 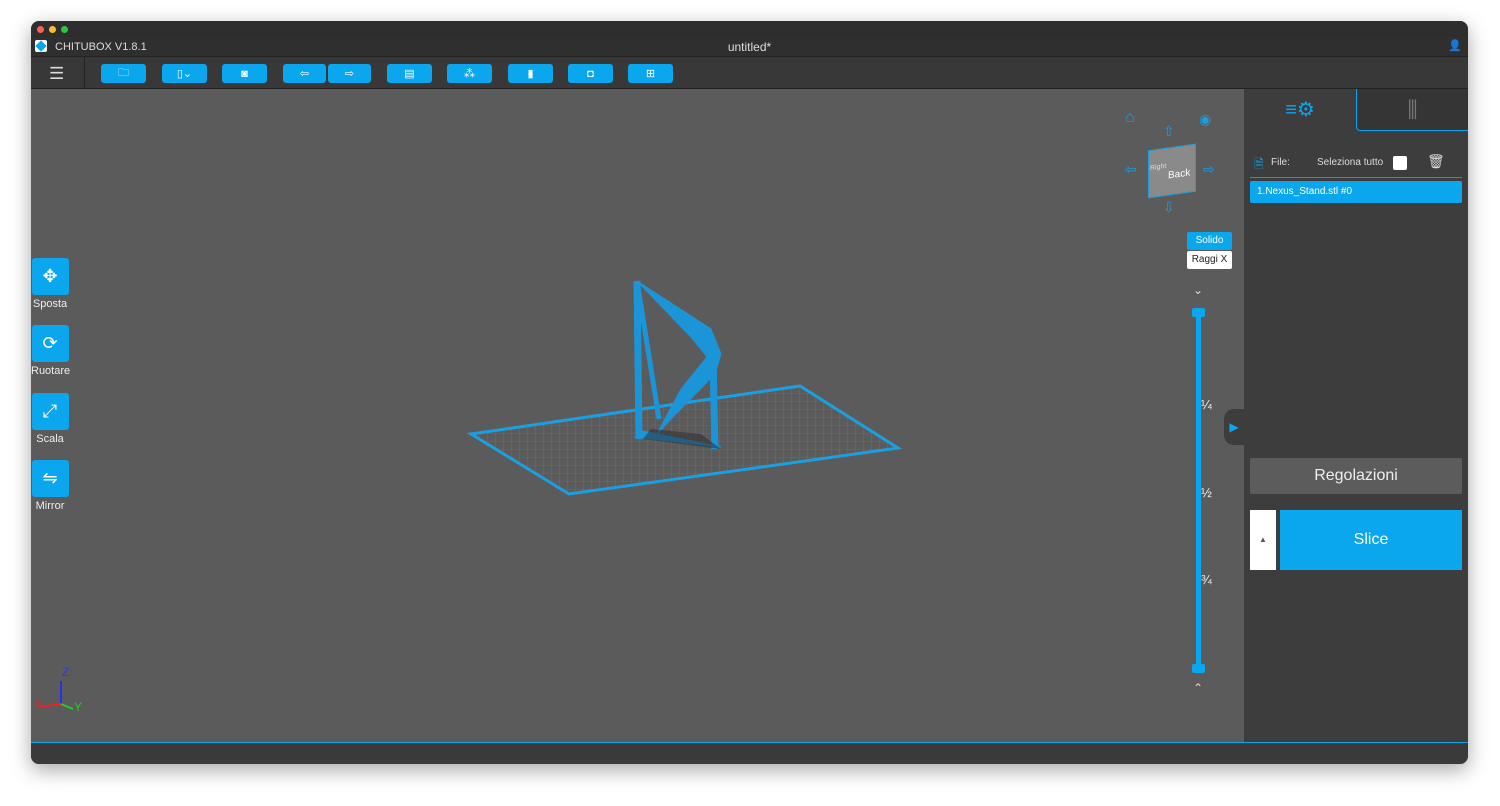 I want to click on import-button: ⇦, so click(x=304, y=73).